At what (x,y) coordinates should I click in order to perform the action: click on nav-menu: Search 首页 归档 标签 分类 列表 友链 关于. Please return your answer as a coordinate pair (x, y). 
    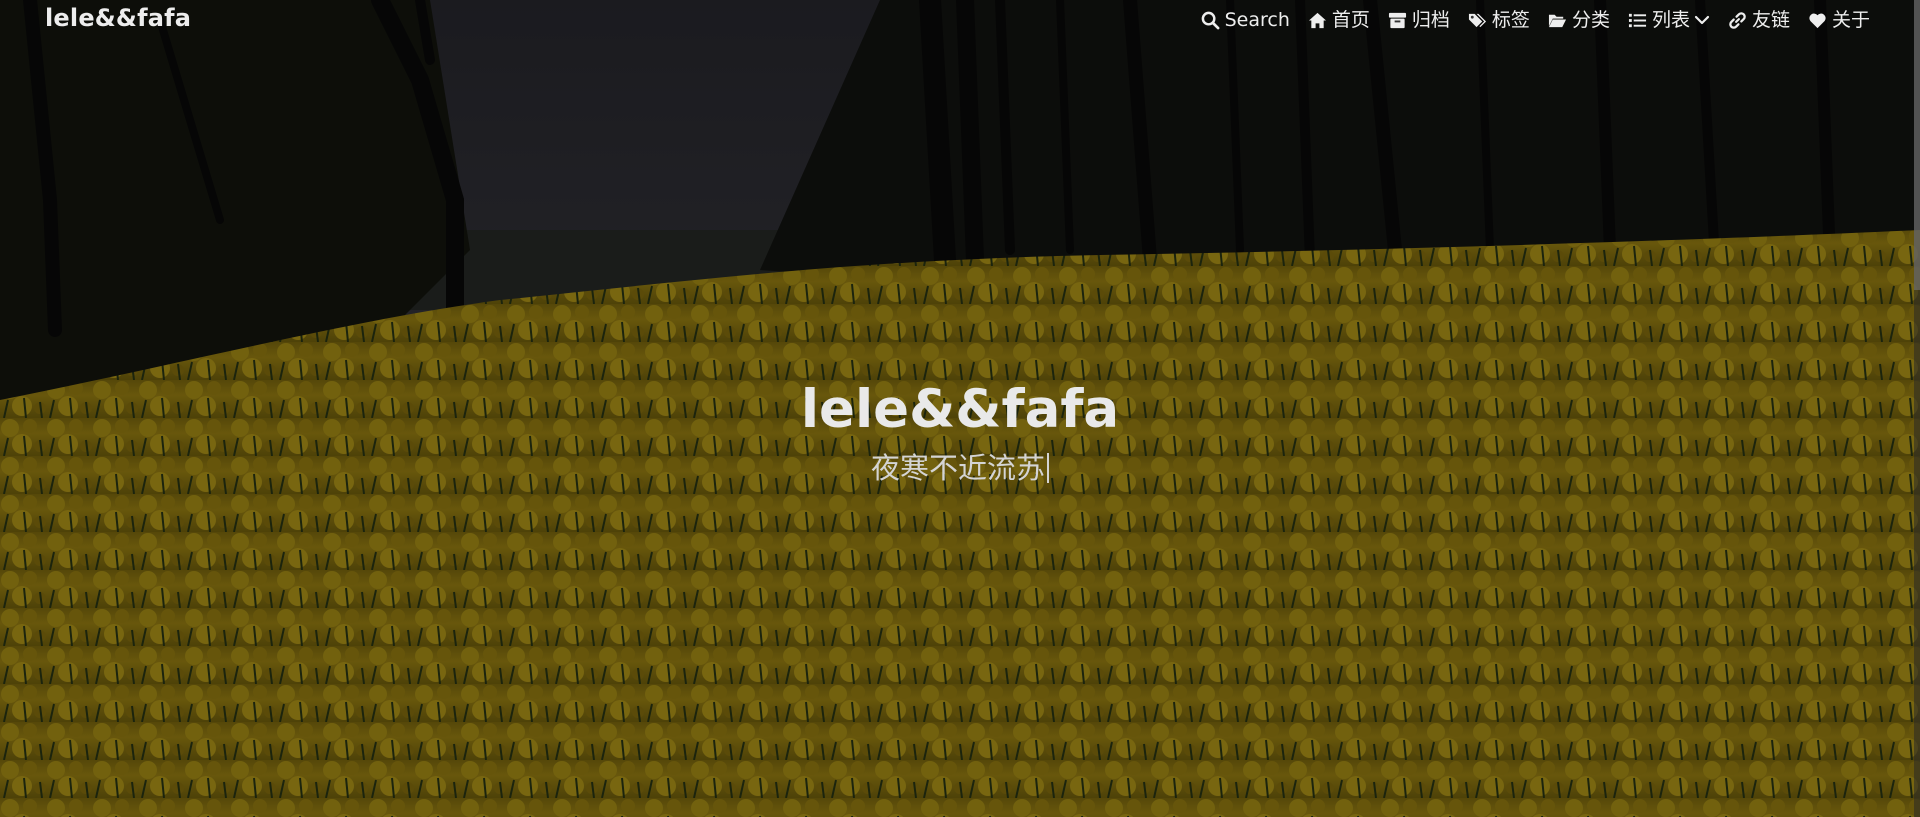
    Looking at the image, I should click on (1535, 20).